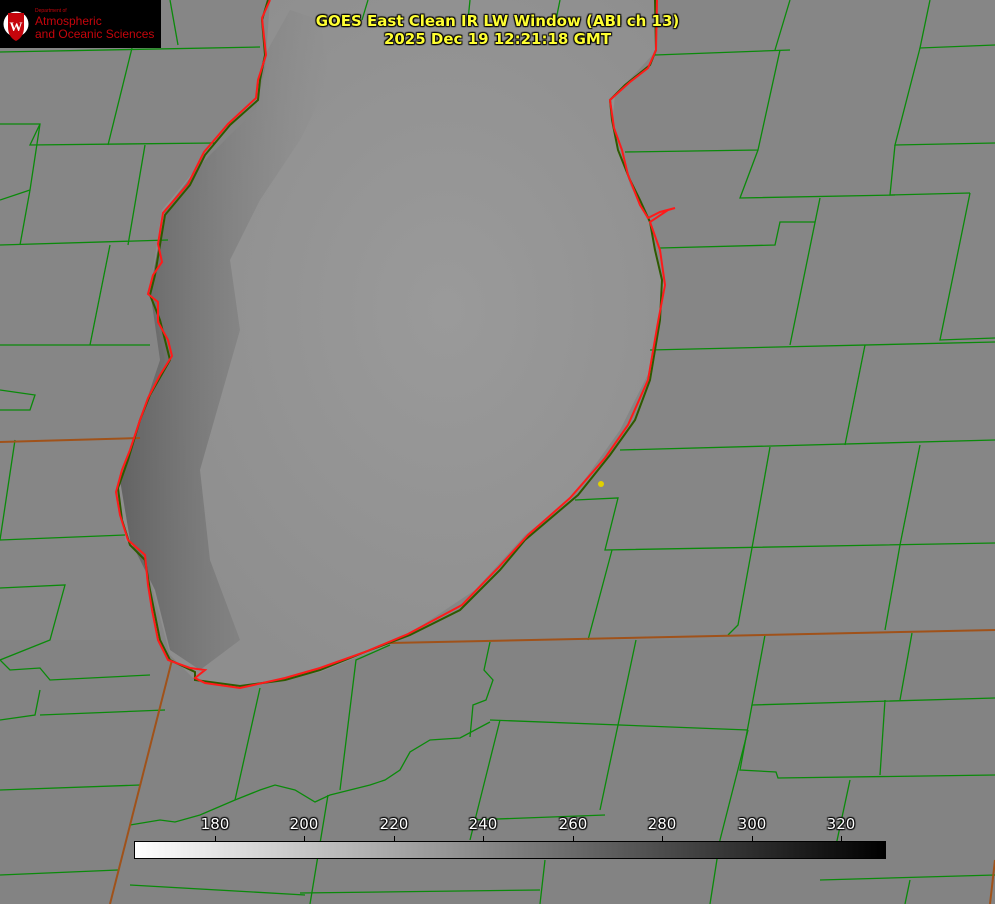 This screenshot has height=904, width=995. I want to click on colorbar-tick-label: 240, so click(483, 824).